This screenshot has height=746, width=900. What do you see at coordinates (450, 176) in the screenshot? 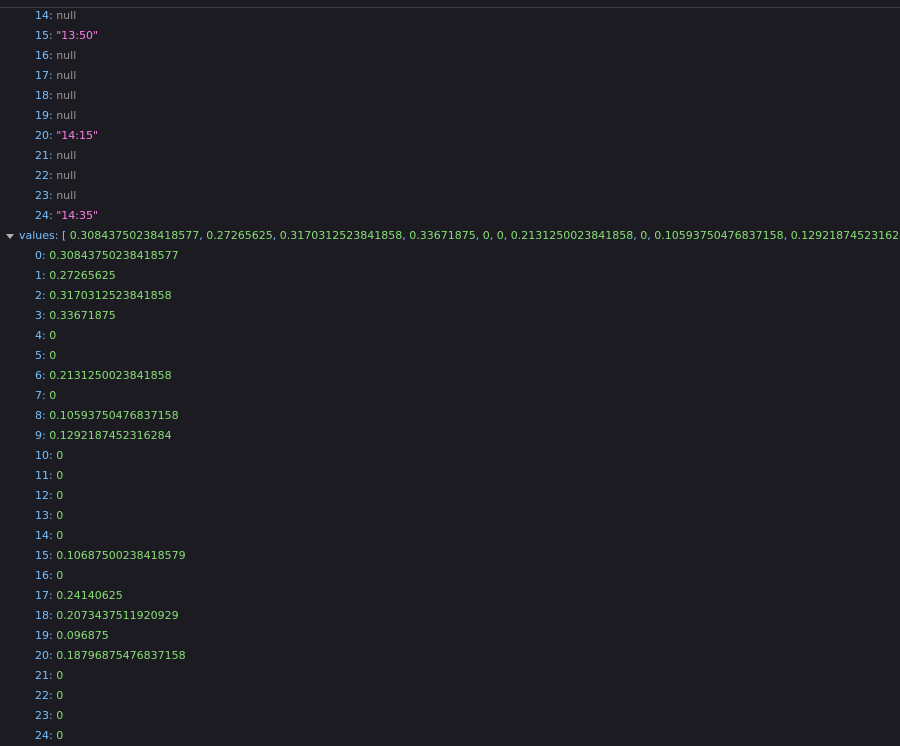
I see `tree-row: 22: null` at bounding box center [450, 176].